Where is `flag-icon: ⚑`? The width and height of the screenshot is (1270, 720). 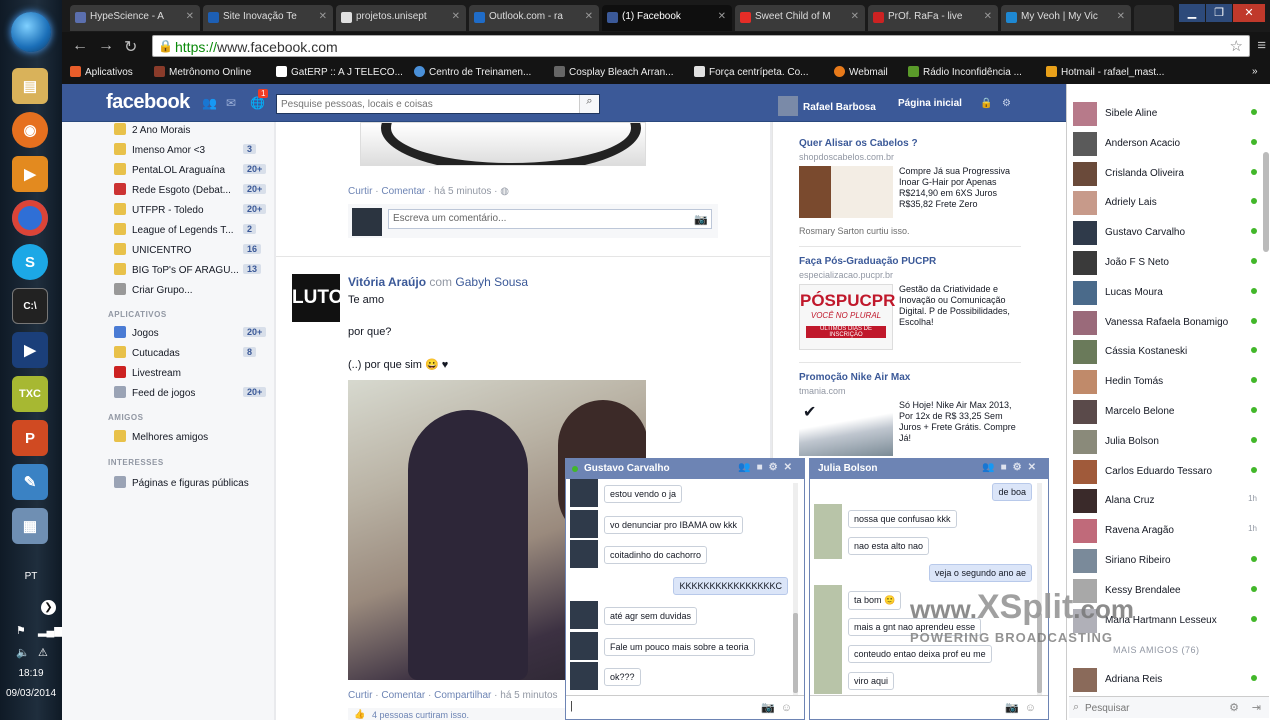
flag-icon: ⚑ is located at coordinates (21, 630).